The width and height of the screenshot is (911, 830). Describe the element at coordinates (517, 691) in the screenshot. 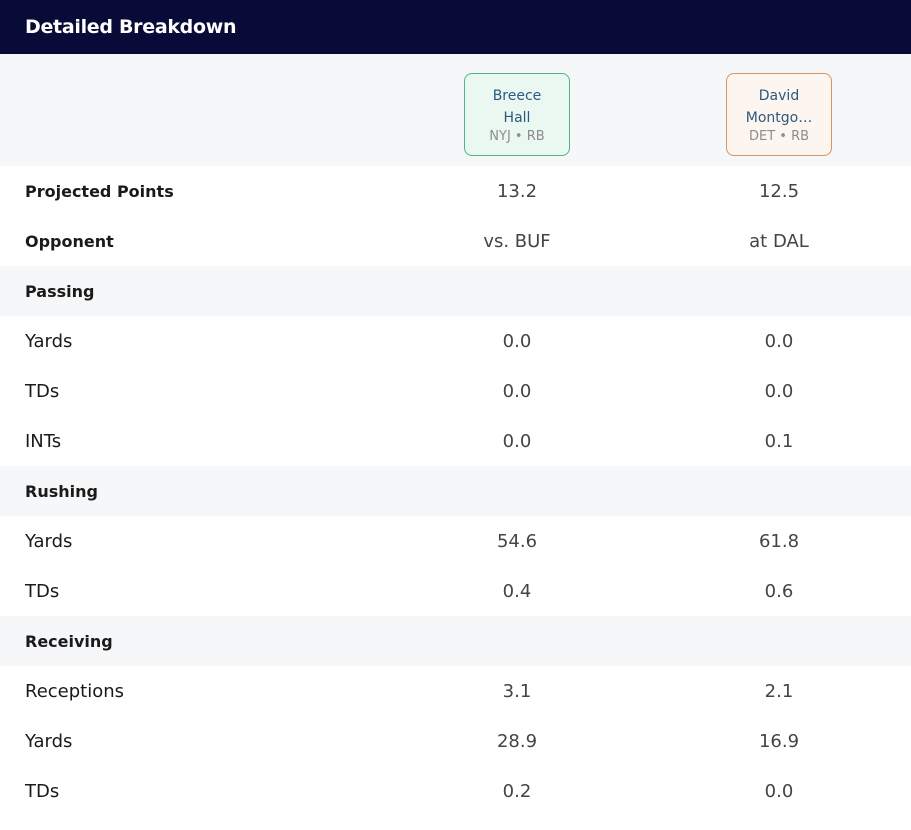

I see `player-1-value: 3.1` at that location.